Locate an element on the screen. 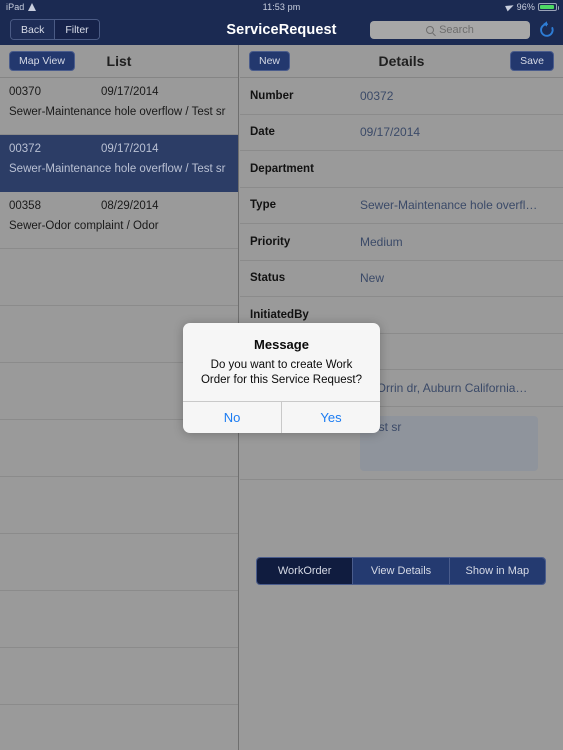 The image size is (563, 750). search-icon is located at coordinates (430, 30).